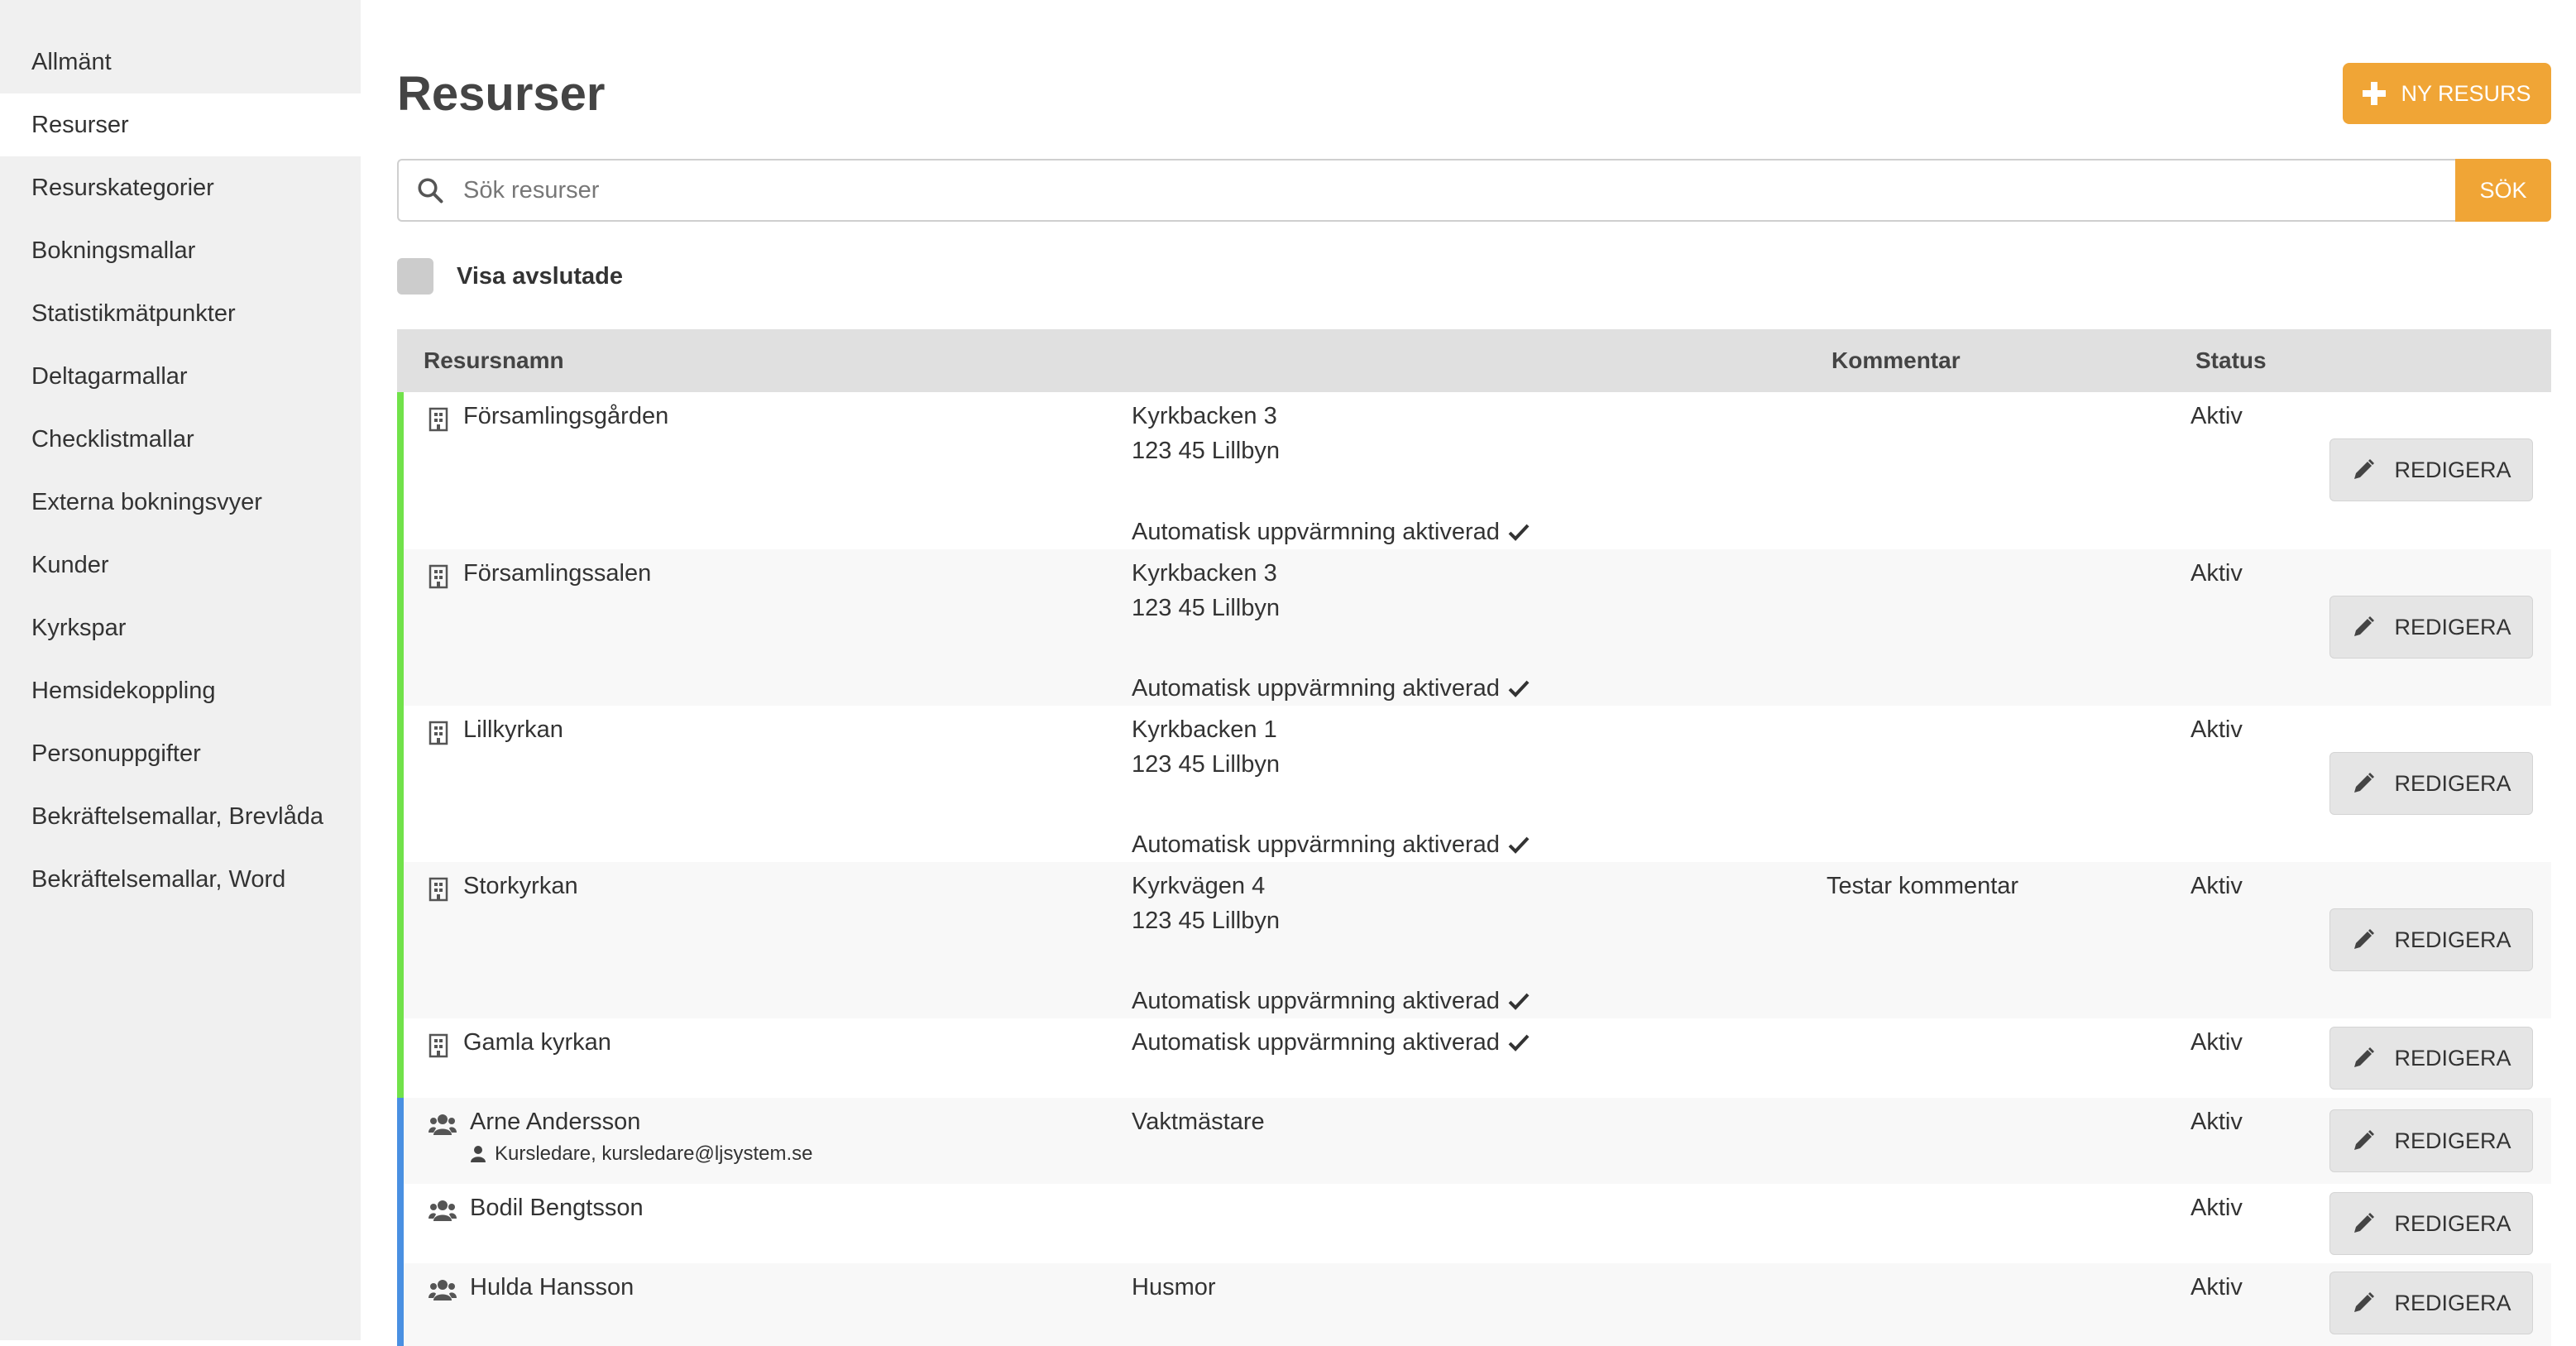 The image size is (2576, 1346). Describe the element at coordinates (180, 627) in the screenshot. I see `sidebar-item-kyrkspar: Kyrkspar` at that location.